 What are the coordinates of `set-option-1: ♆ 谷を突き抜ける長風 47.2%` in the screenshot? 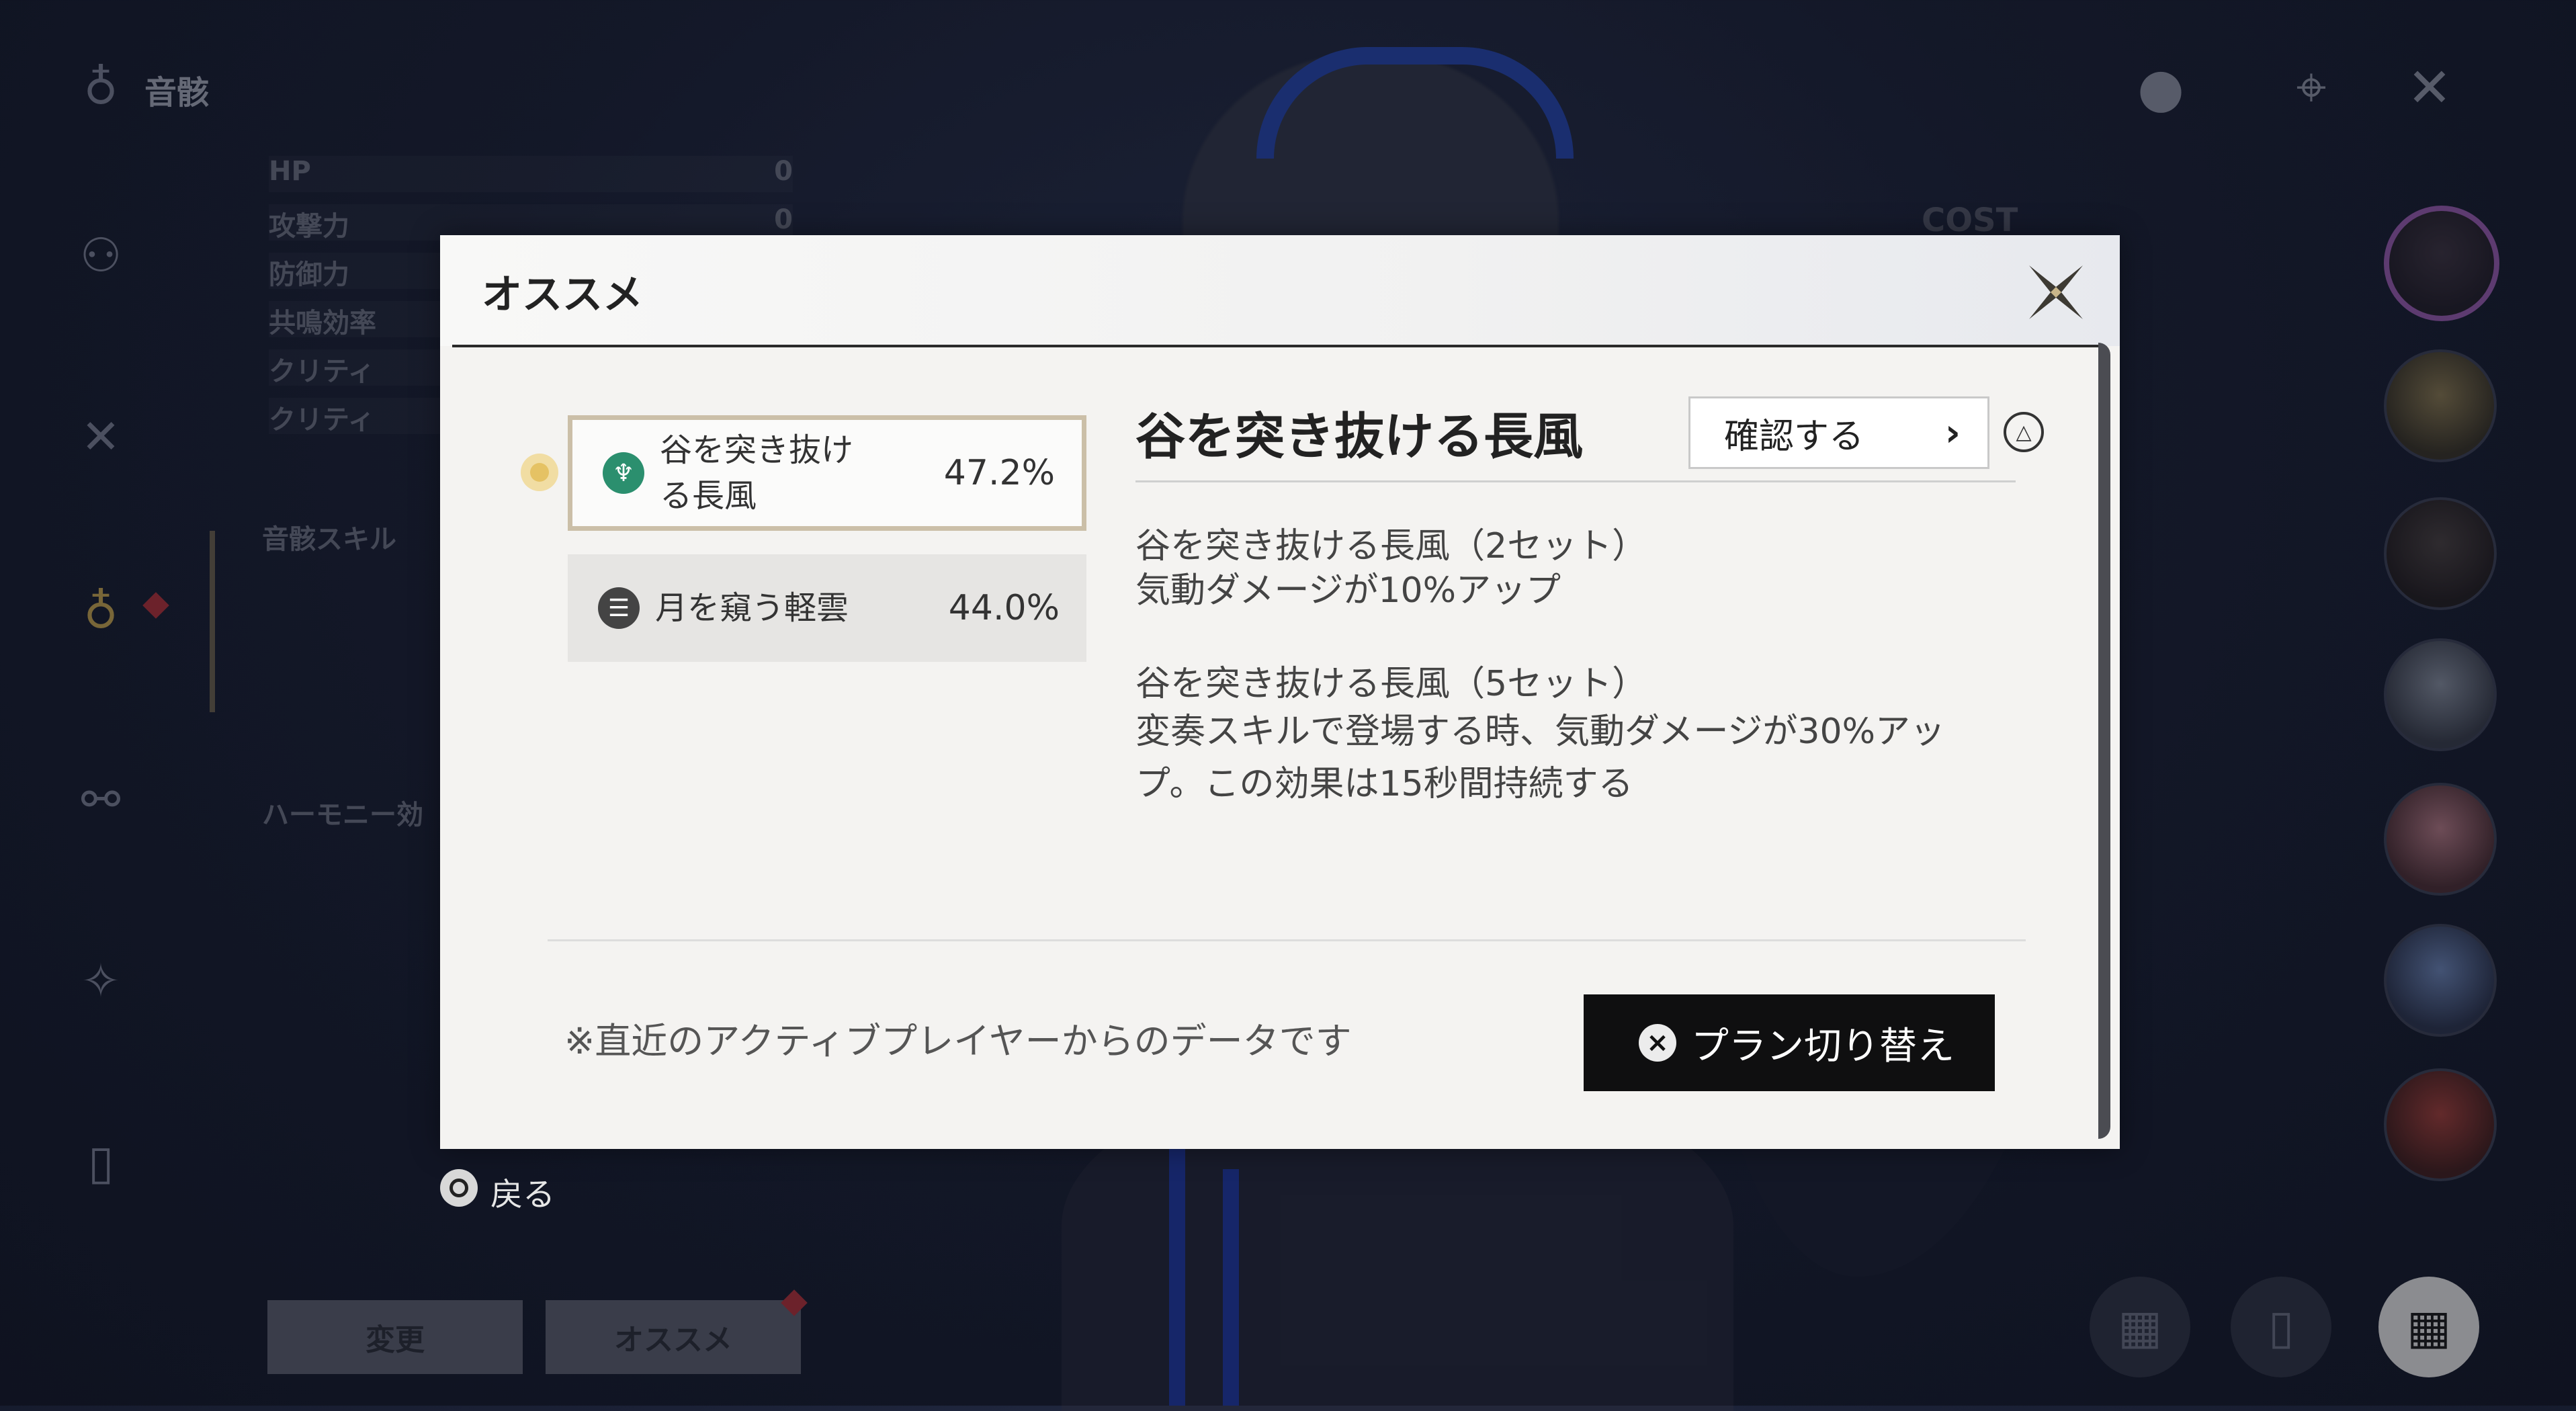 It's located at (827, 473).